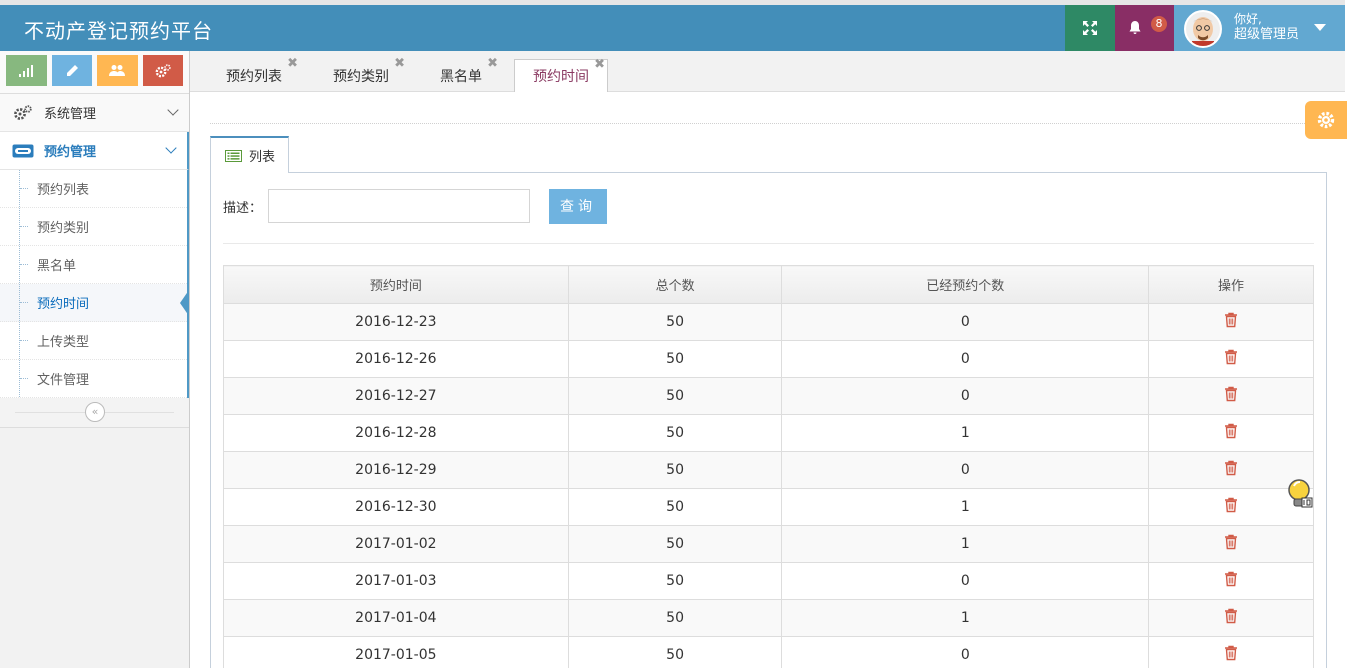  I want to click on cell-time: 2016-12-30, so click(396, 507).